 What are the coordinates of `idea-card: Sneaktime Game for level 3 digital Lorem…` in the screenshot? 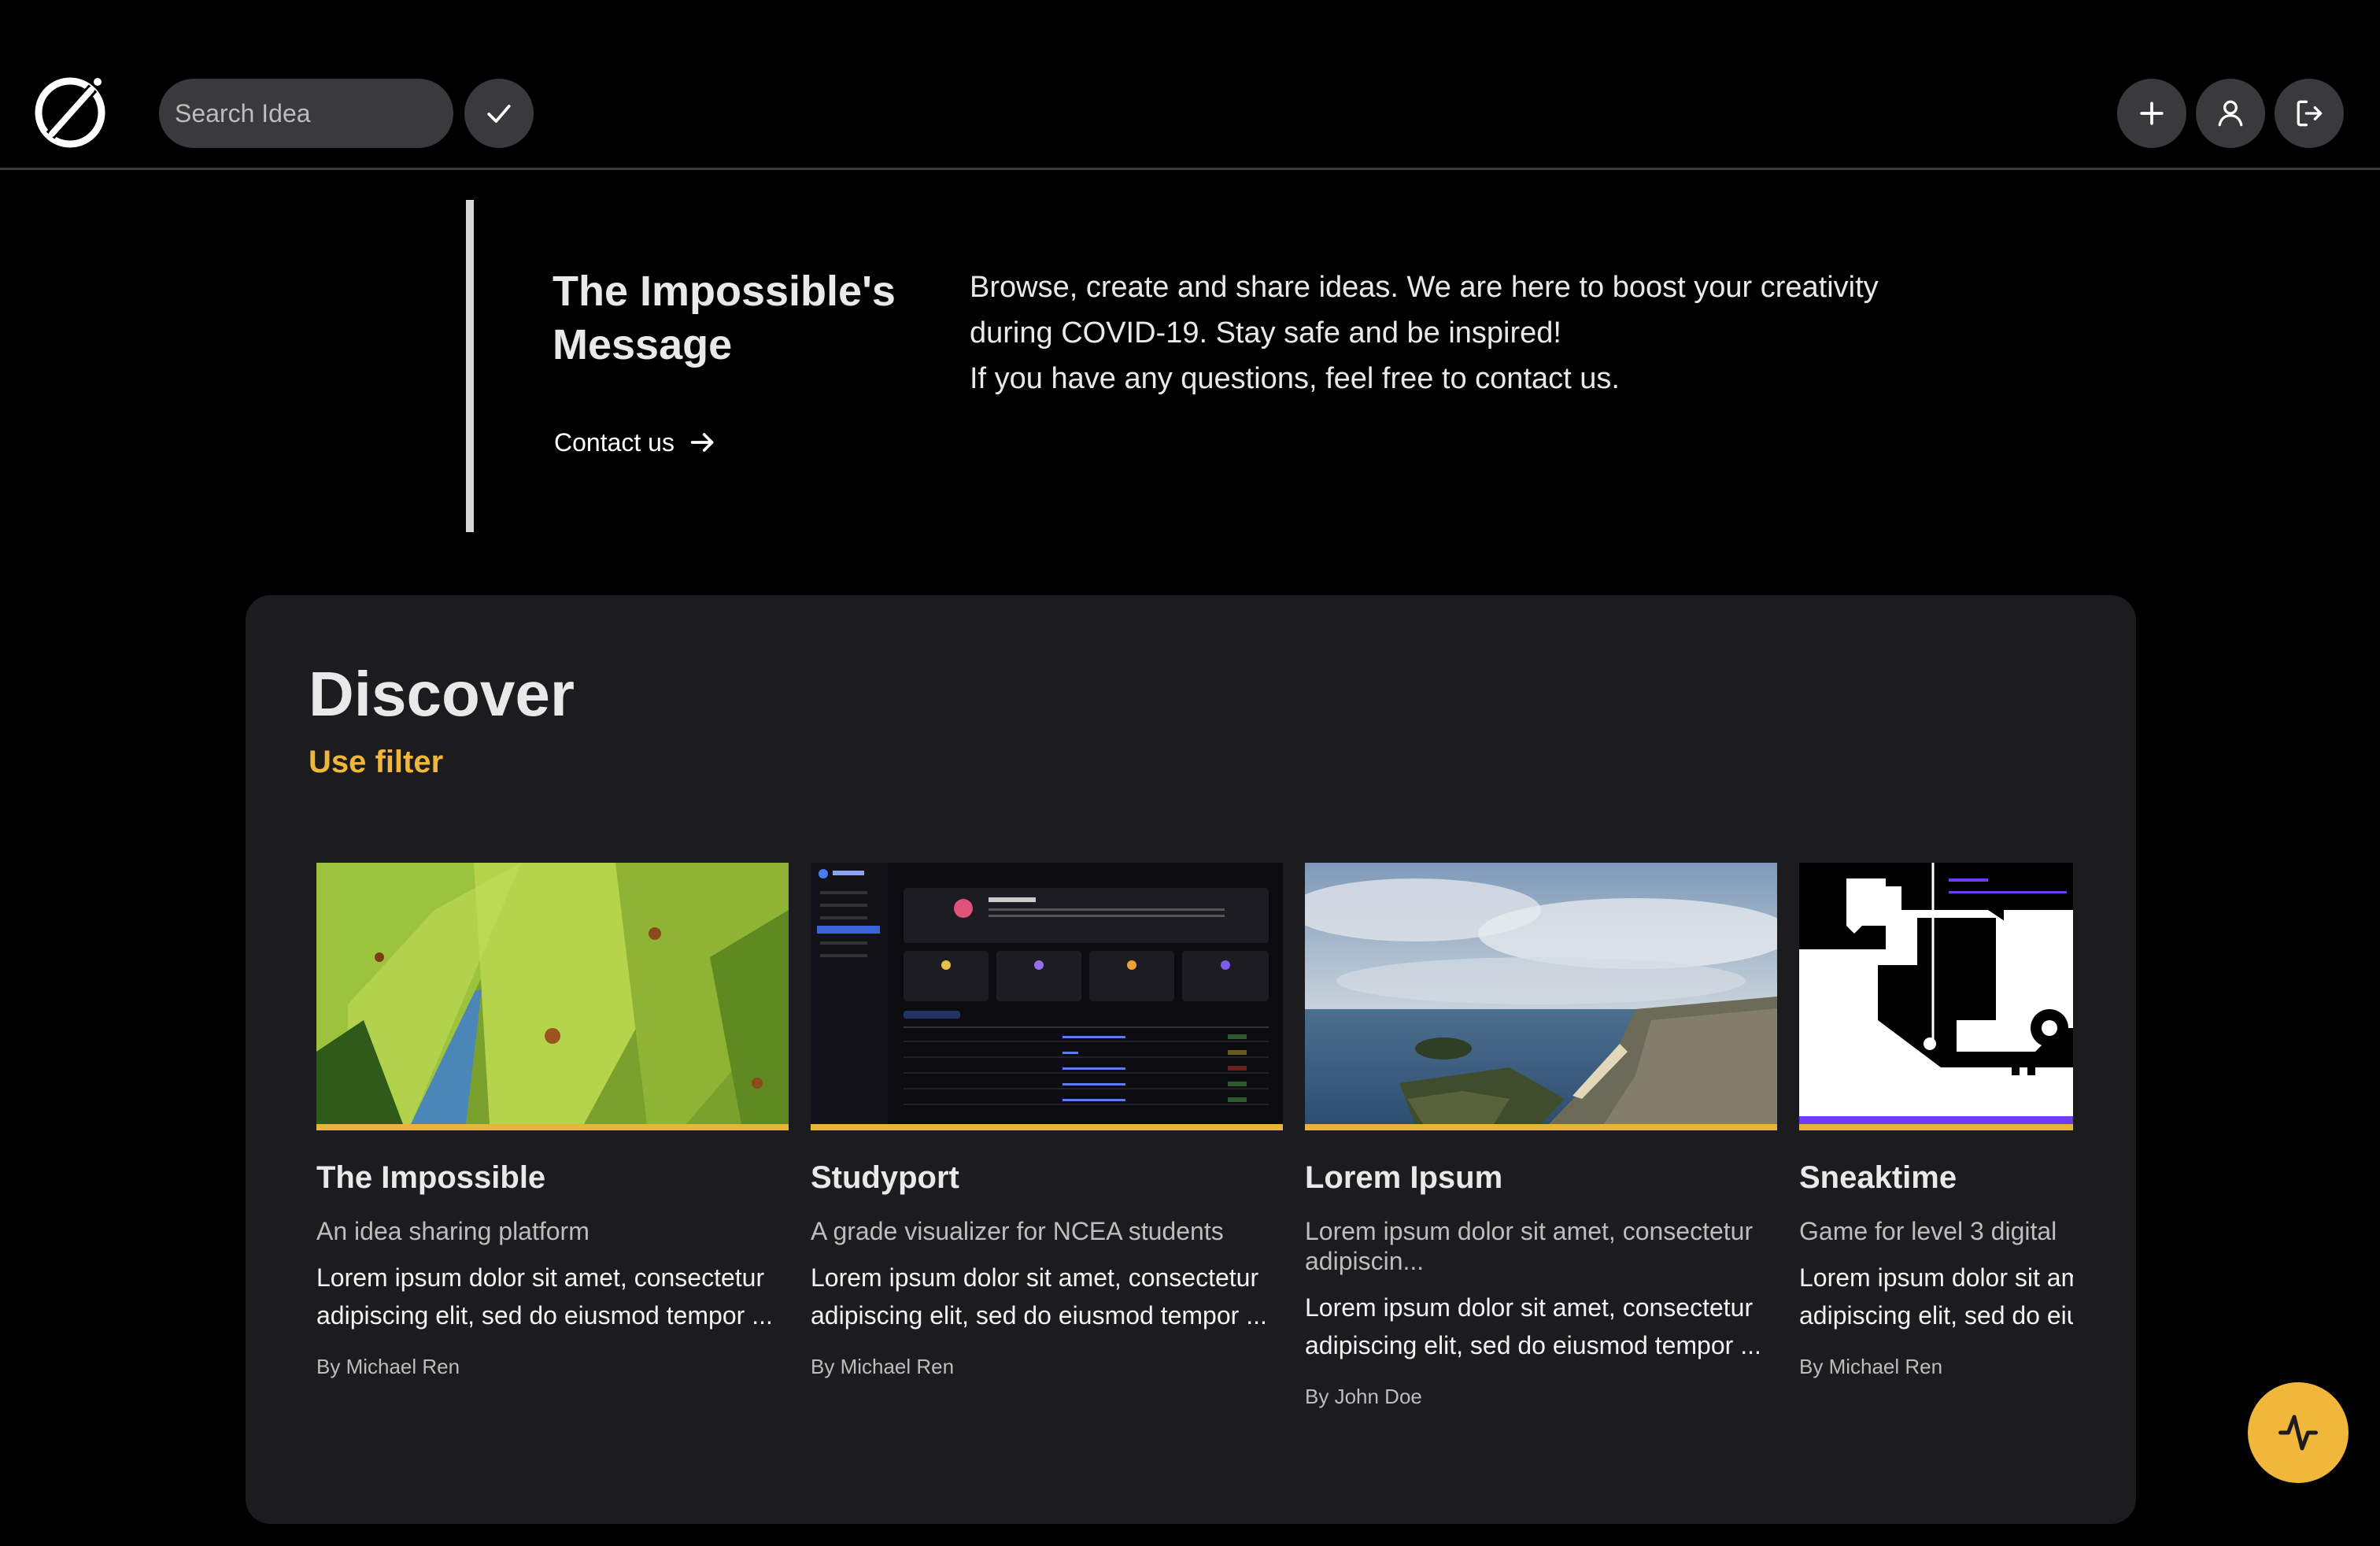 It's located at (1936, 1121).